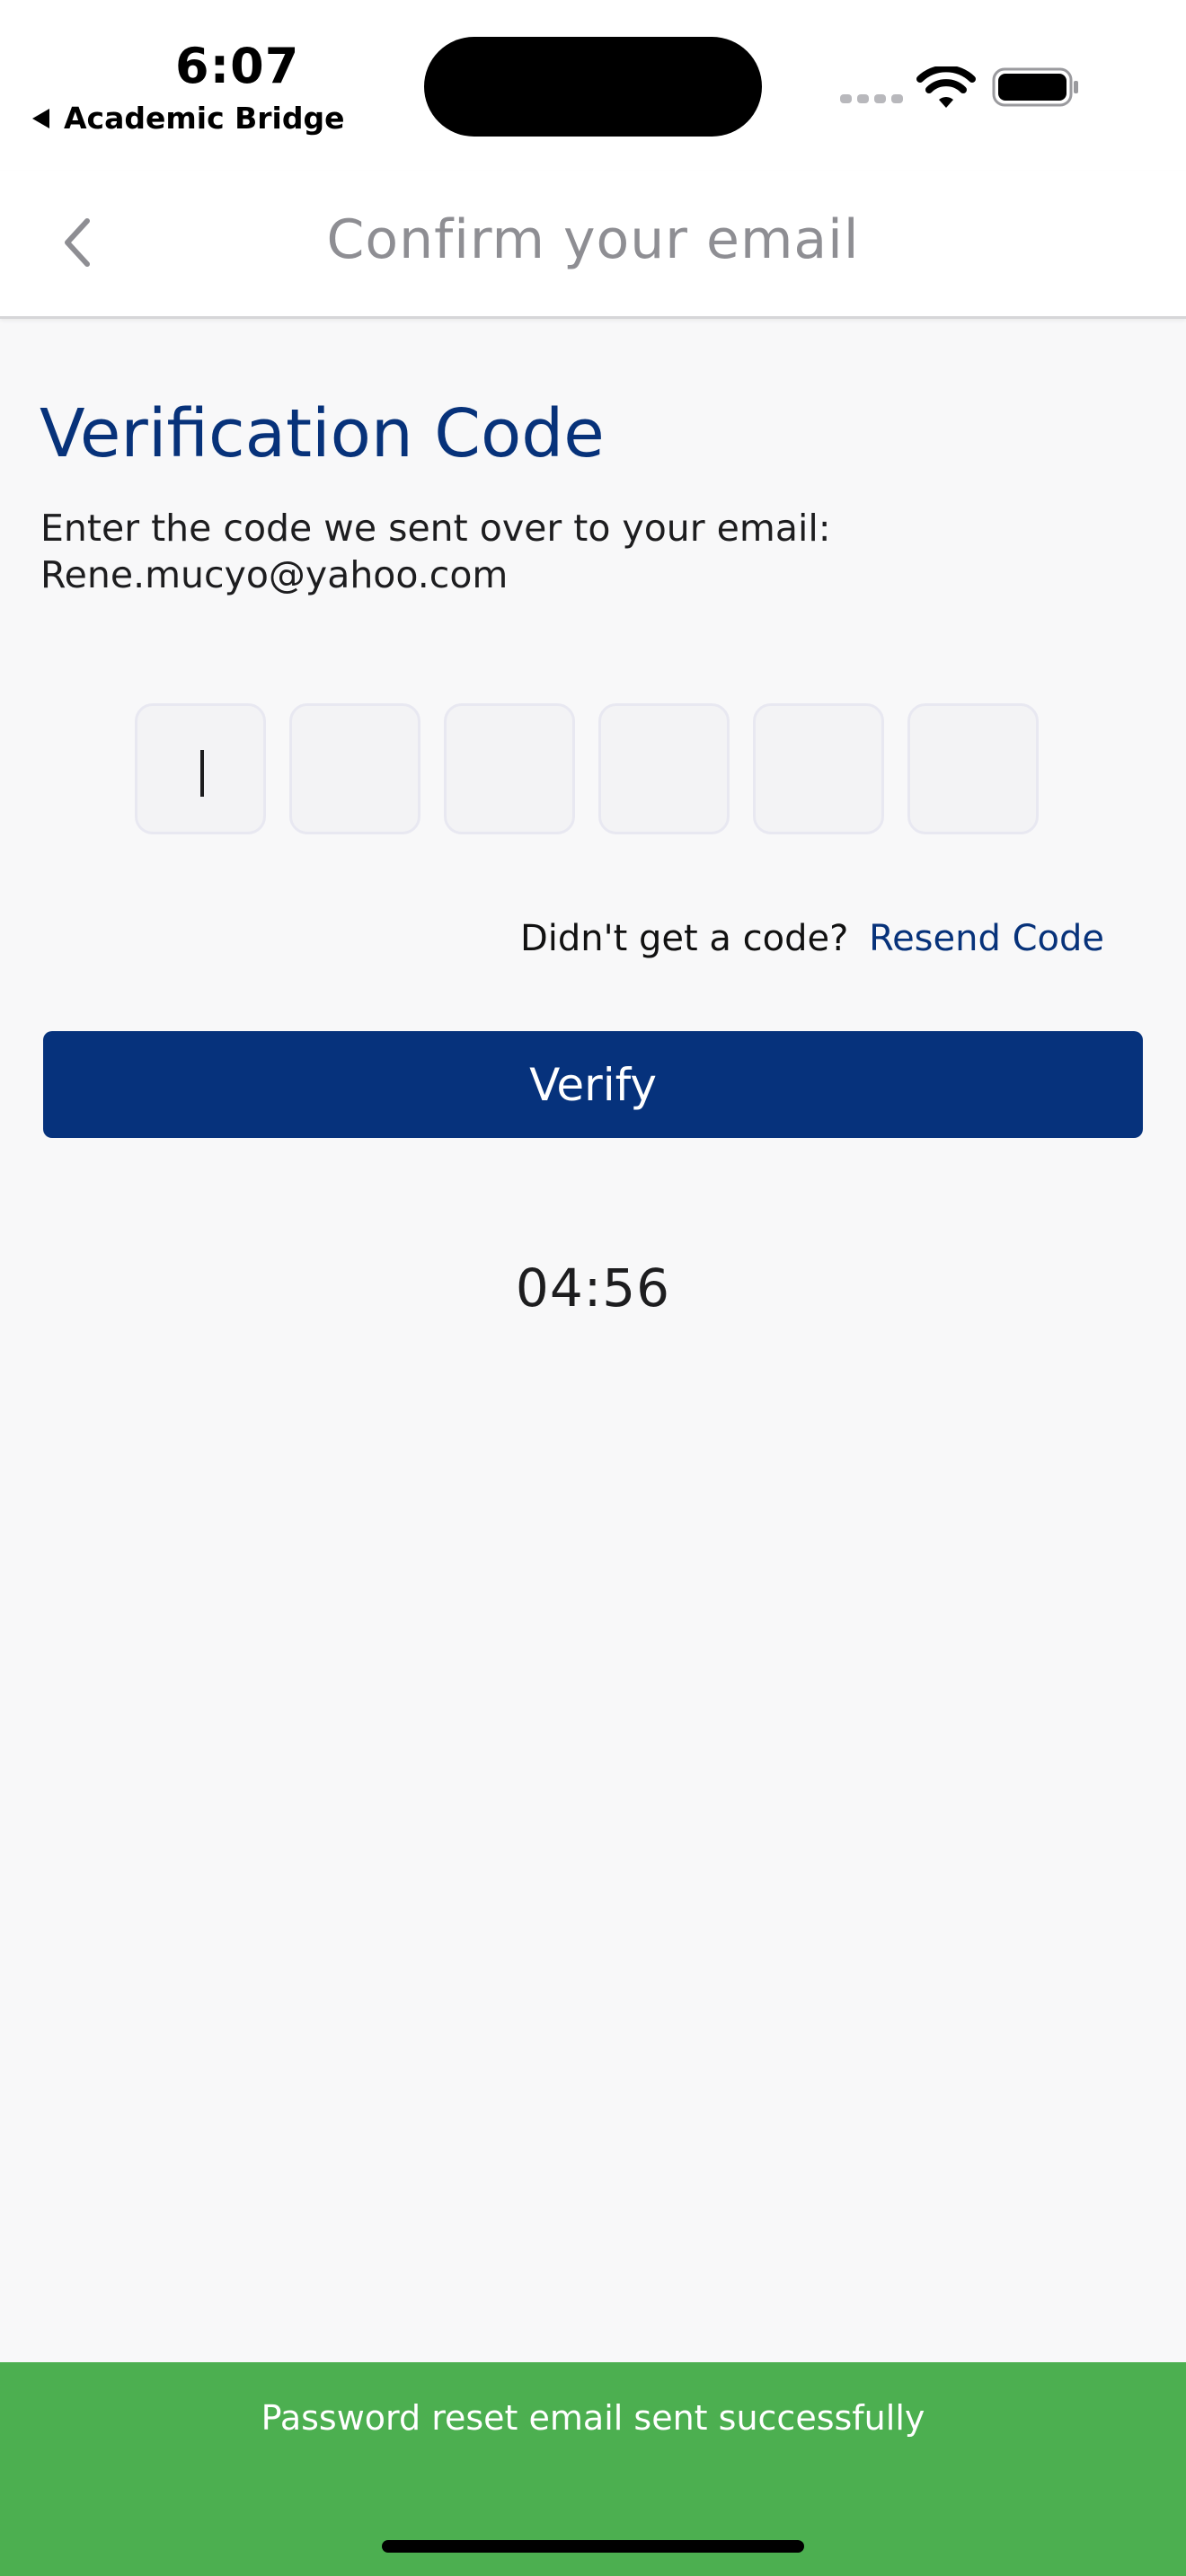 Image resolution: width=1186 pixels, height=2576 pixels. I want to click on success-toast: Password reset email sent successfully, so click(593, 2469).